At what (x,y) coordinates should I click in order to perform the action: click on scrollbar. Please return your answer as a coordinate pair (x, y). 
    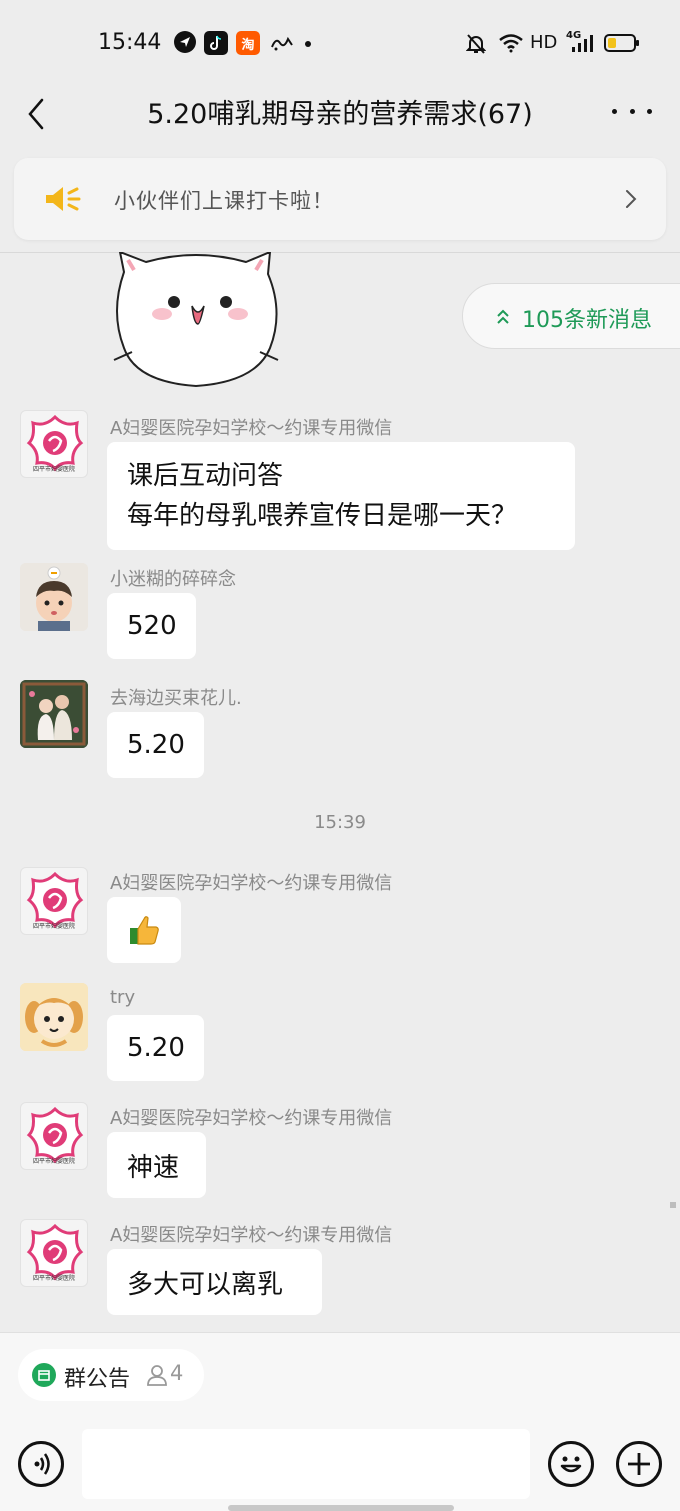
    Looking at the image, I should click on (673, 1205).